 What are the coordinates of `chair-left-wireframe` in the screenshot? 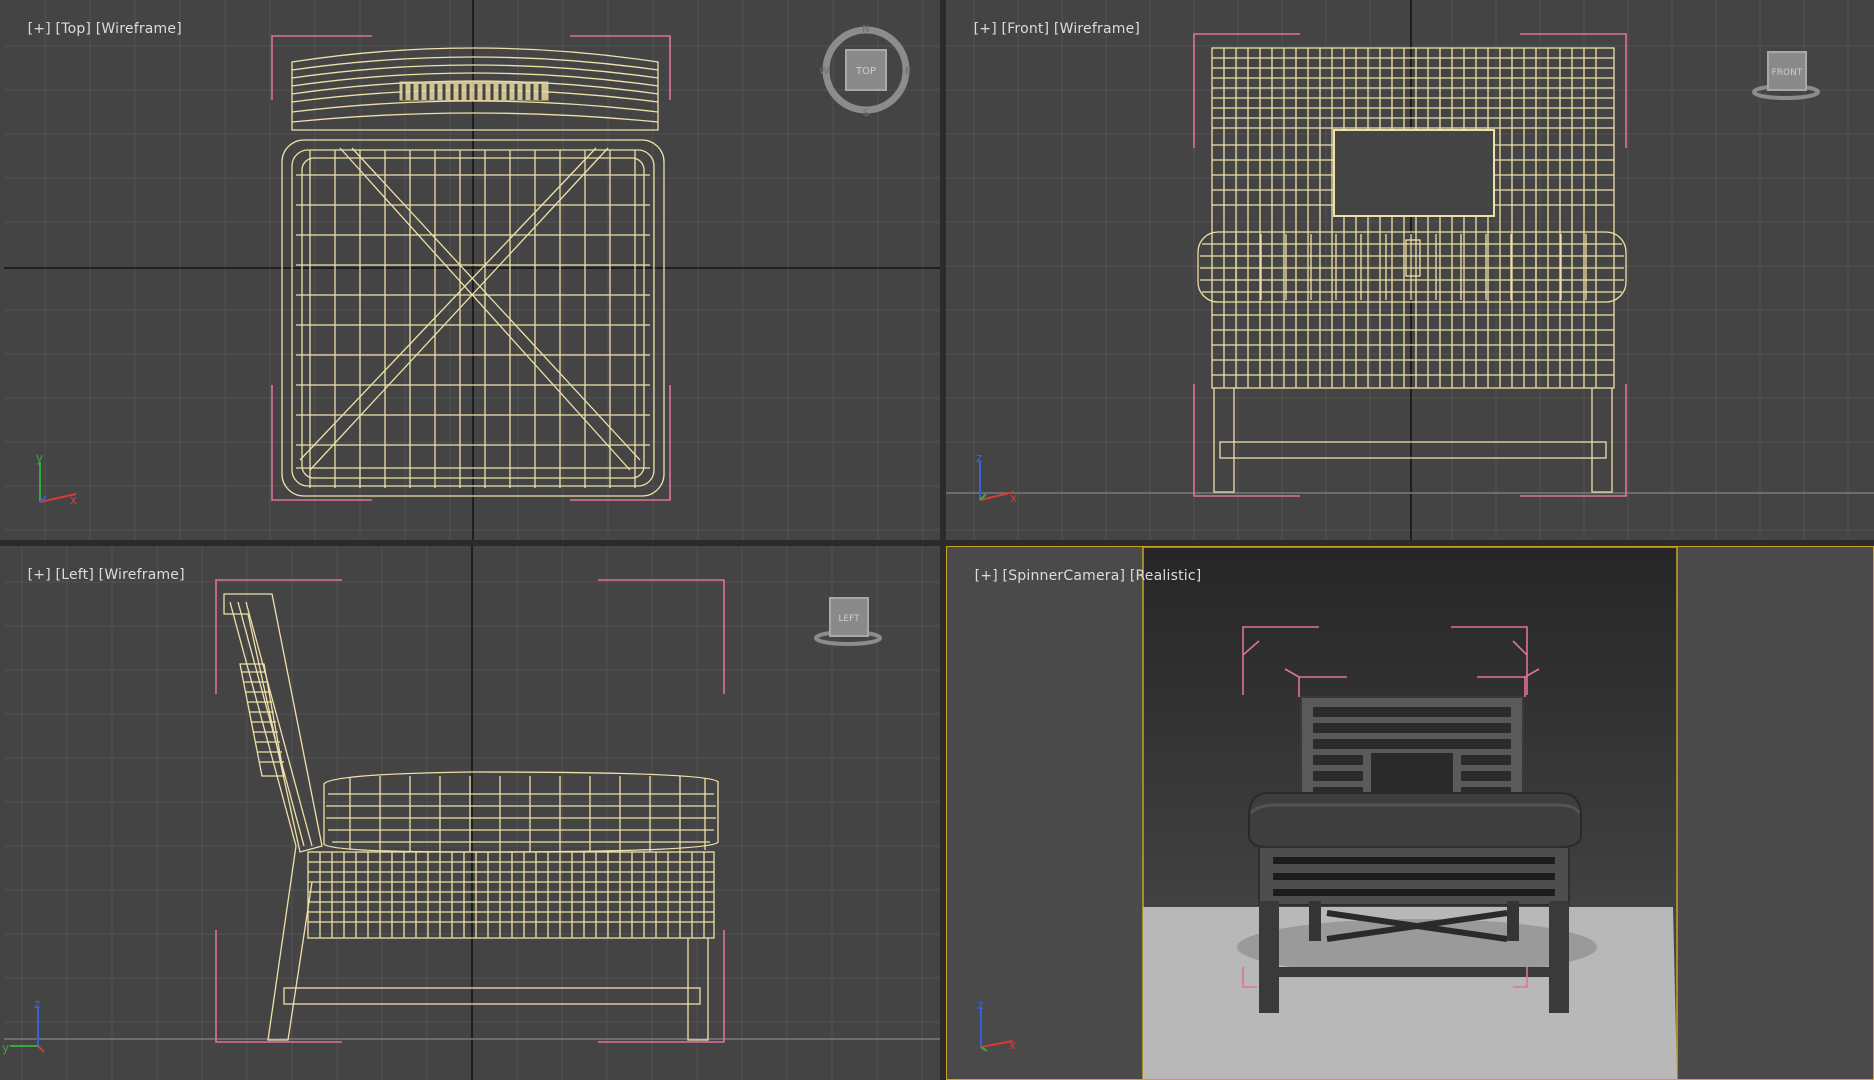 It's located at (471, 817).